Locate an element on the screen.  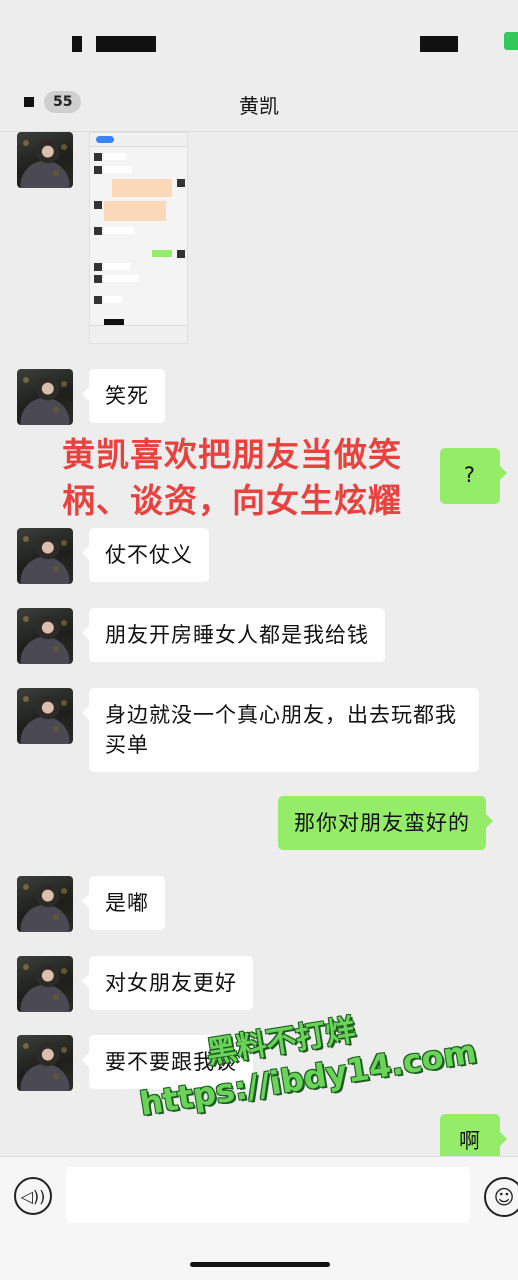
battery-icon is located at coordinates (511, 41).